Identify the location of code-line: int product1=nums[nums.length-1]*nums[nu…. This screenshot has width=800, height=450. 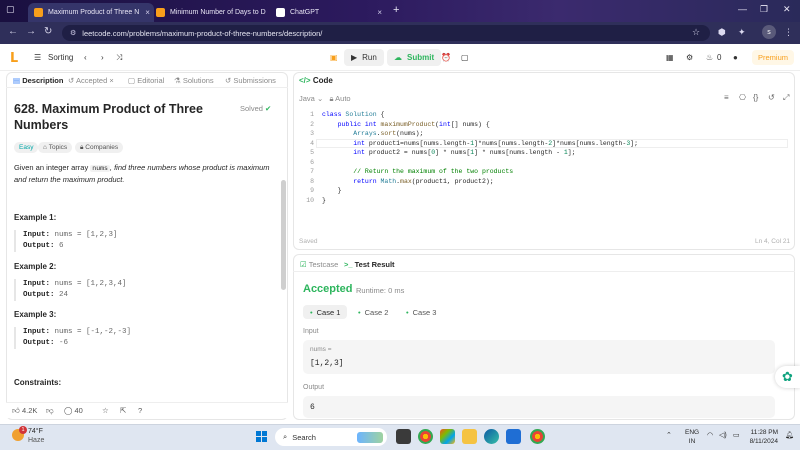
(480, 143).